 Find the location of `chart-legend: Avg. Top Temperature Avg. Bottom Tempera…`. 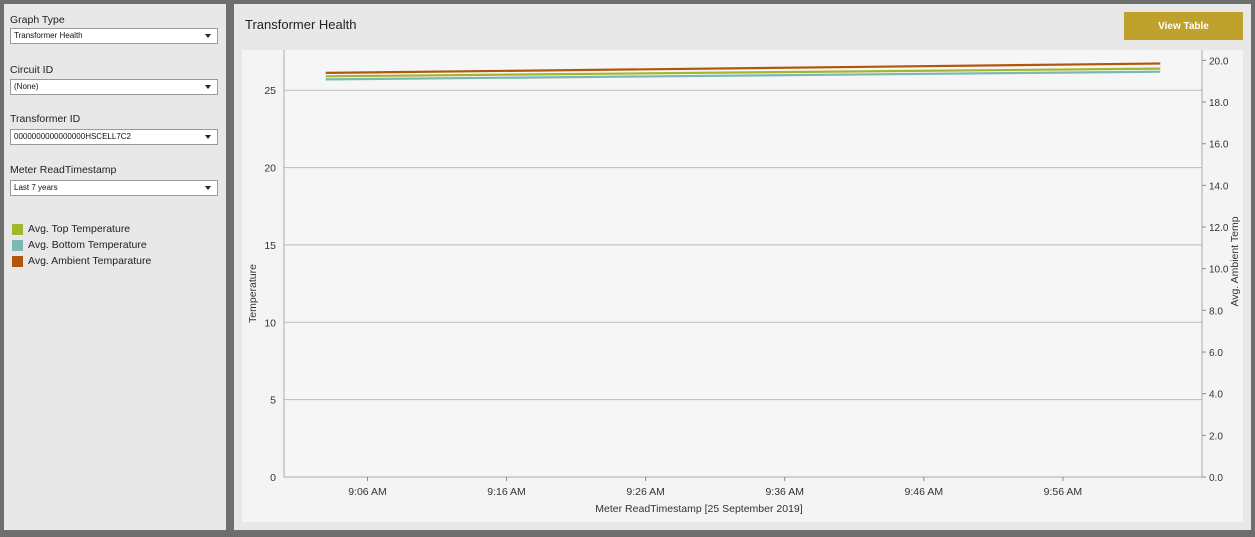

chart-legend: Avg. Top Temperature Avg. Bottom Tempera… is located at coordinates (81, 245).